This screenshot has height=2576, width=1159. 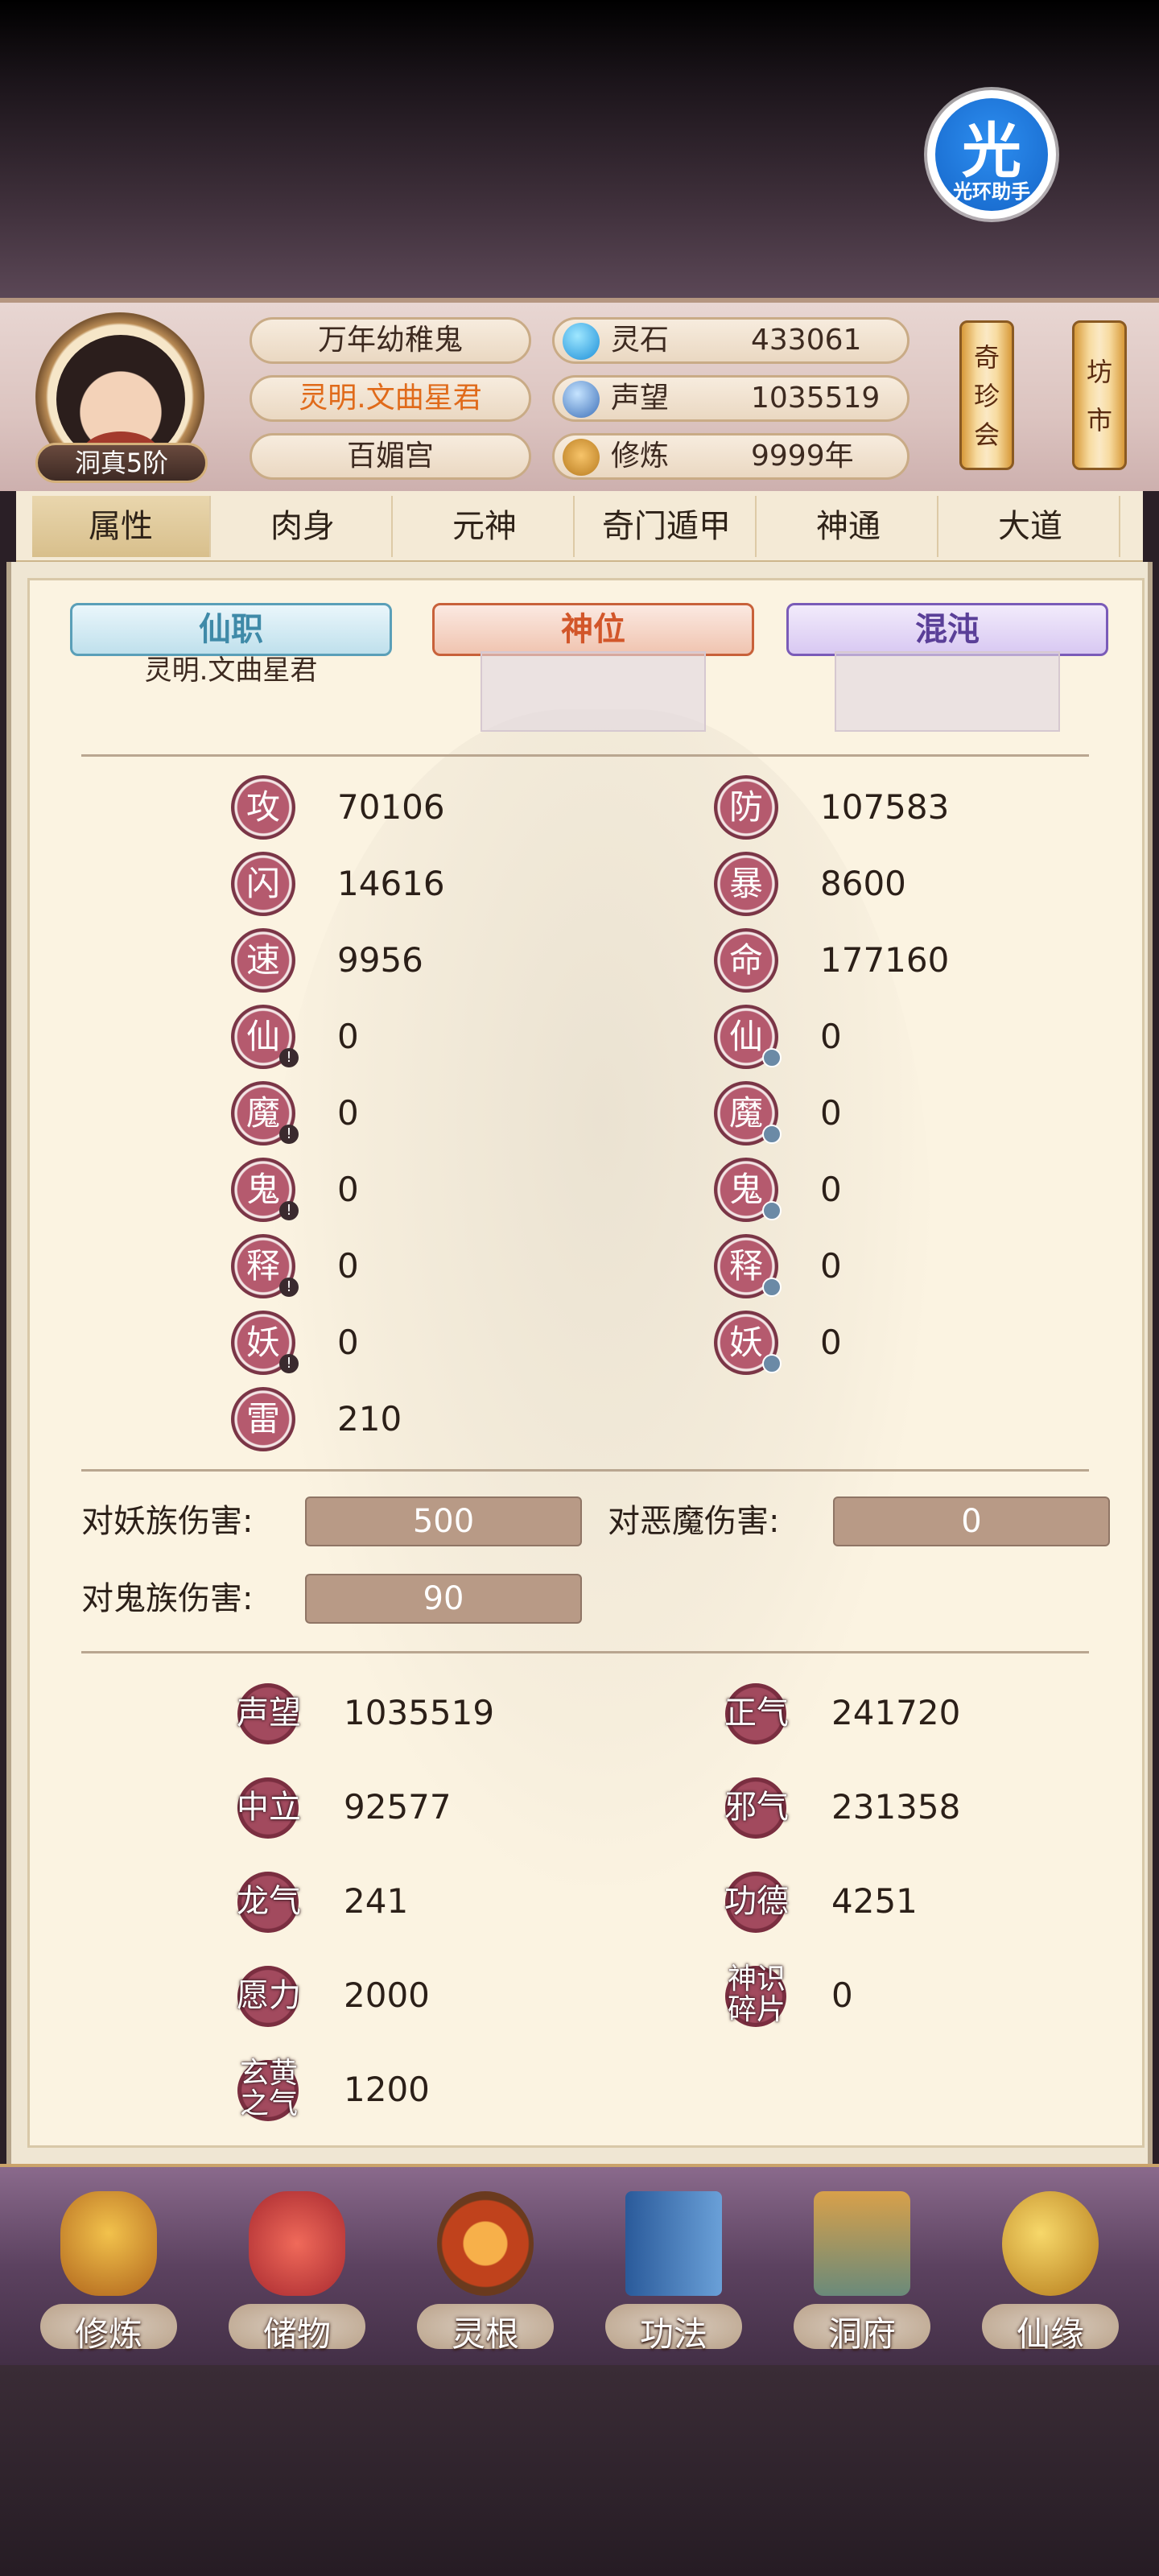 I want to click on stat-badge: 命, so click(x=746, y=960).